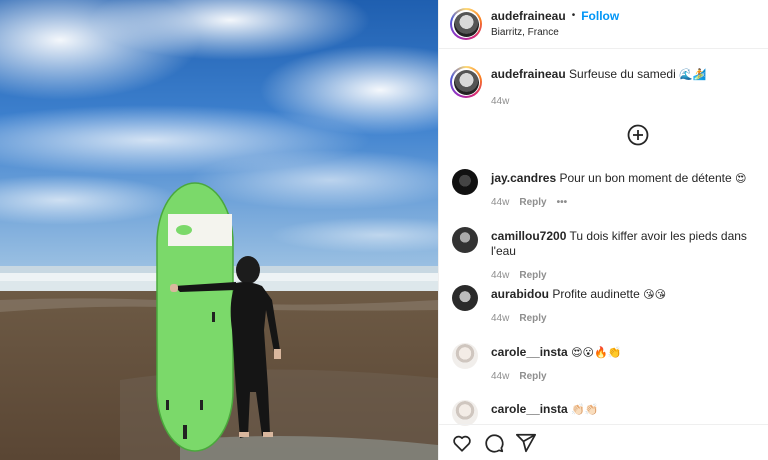 The width and height of the screenshot is (768, 460). I want to click on post-header: audefraineau • Follow Biarritz, France, so click(603, 24).